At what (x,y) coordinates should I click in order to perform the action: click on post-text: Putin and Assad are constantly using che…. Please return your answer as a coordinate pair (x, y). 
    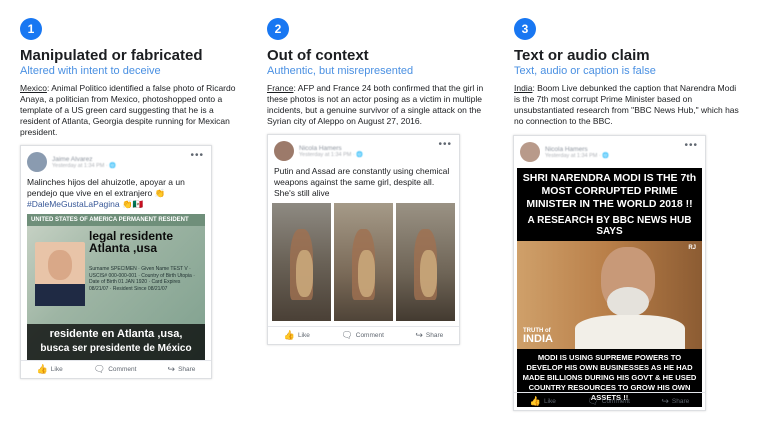
    Looking at the image, I should click on (362, 182).